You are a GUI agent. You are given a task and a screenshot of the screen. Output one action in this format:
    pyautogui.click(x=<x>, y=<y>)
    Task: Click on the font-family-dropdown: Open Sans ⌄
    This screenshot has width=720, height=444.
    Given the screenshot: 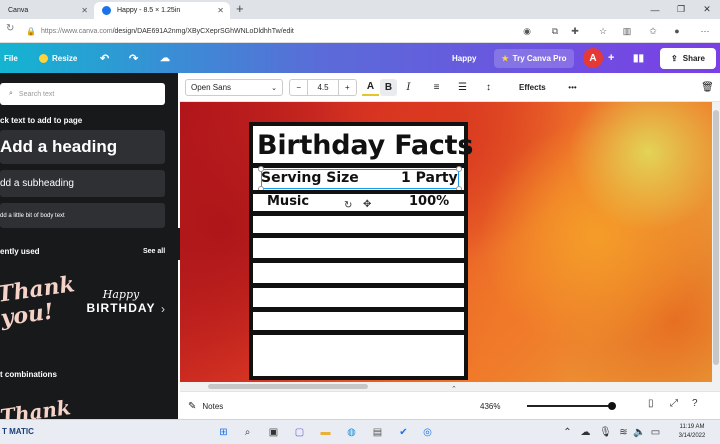 What is the action you would take?
    pyautogui.click(x=234, y=87)
    